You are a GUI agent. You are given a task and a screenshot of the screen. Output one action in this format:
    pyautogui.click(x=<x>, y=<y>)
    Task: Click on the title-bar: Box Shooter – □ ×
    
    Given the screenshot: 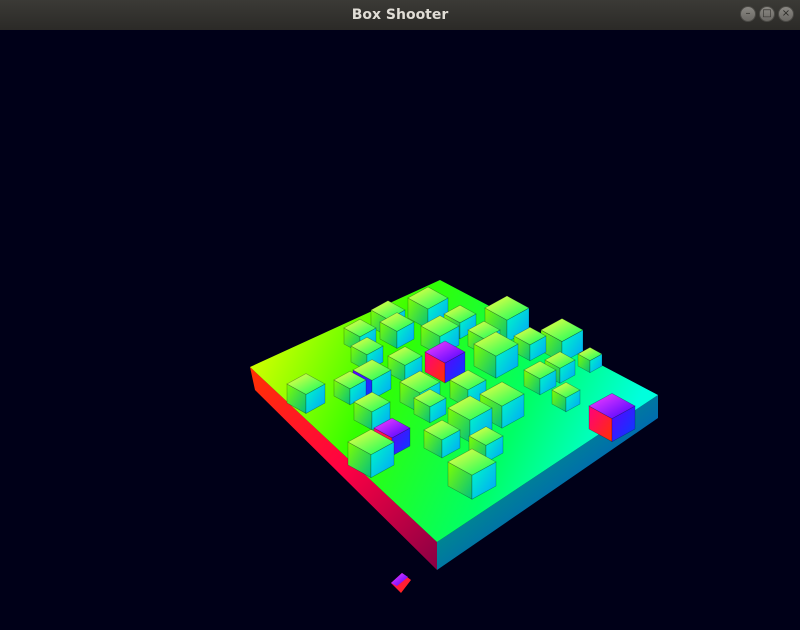 What is the action you would take?
    pyautogui.click(x=400, y=15)
    